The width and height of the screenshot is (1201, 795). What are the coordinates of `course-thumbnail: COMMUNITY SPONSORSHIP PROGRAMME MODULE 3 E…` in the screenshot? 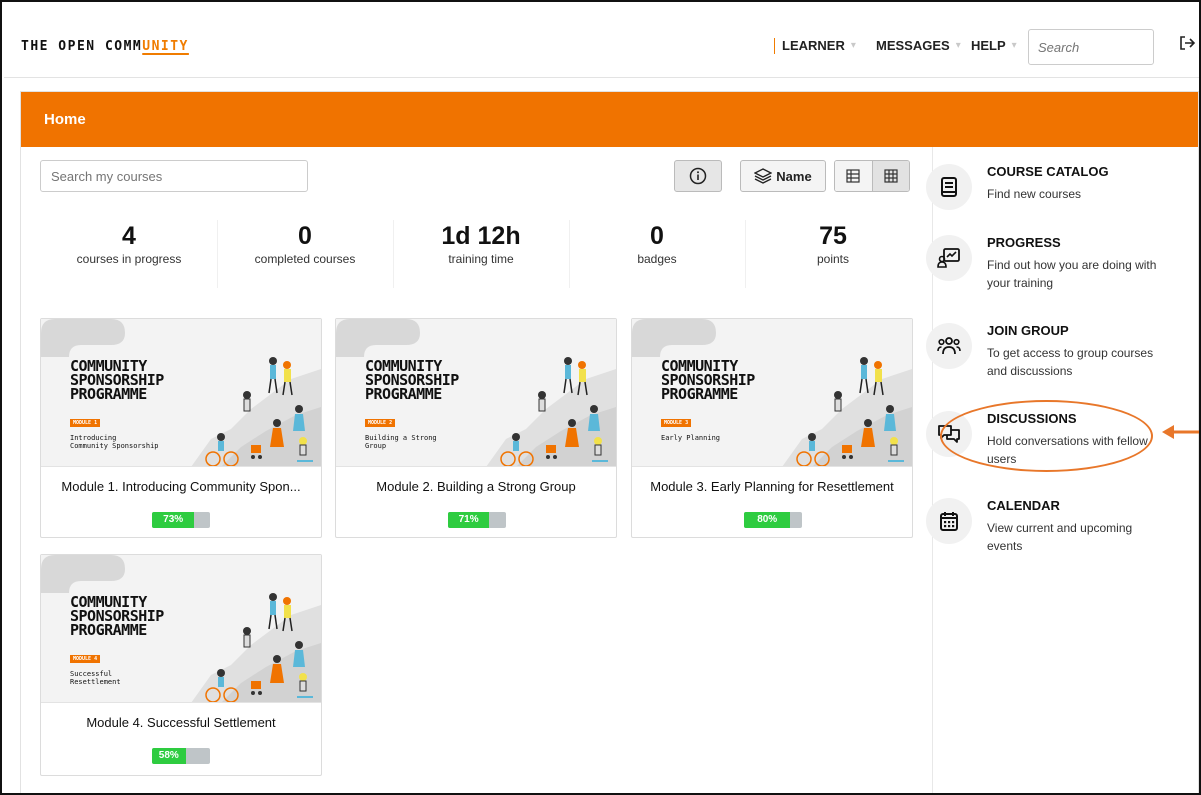 It's located at (772, 393).